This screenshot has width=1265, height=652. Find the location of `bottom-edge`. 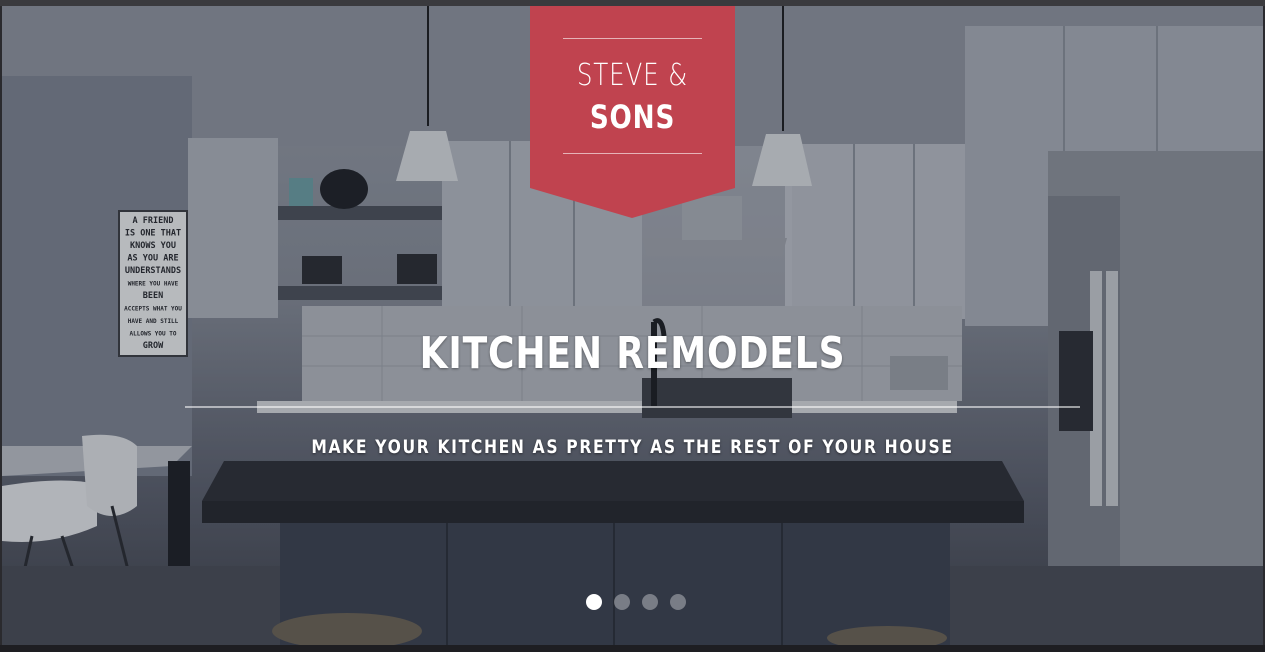

bottom-edge is located at coordinates (632, 648).